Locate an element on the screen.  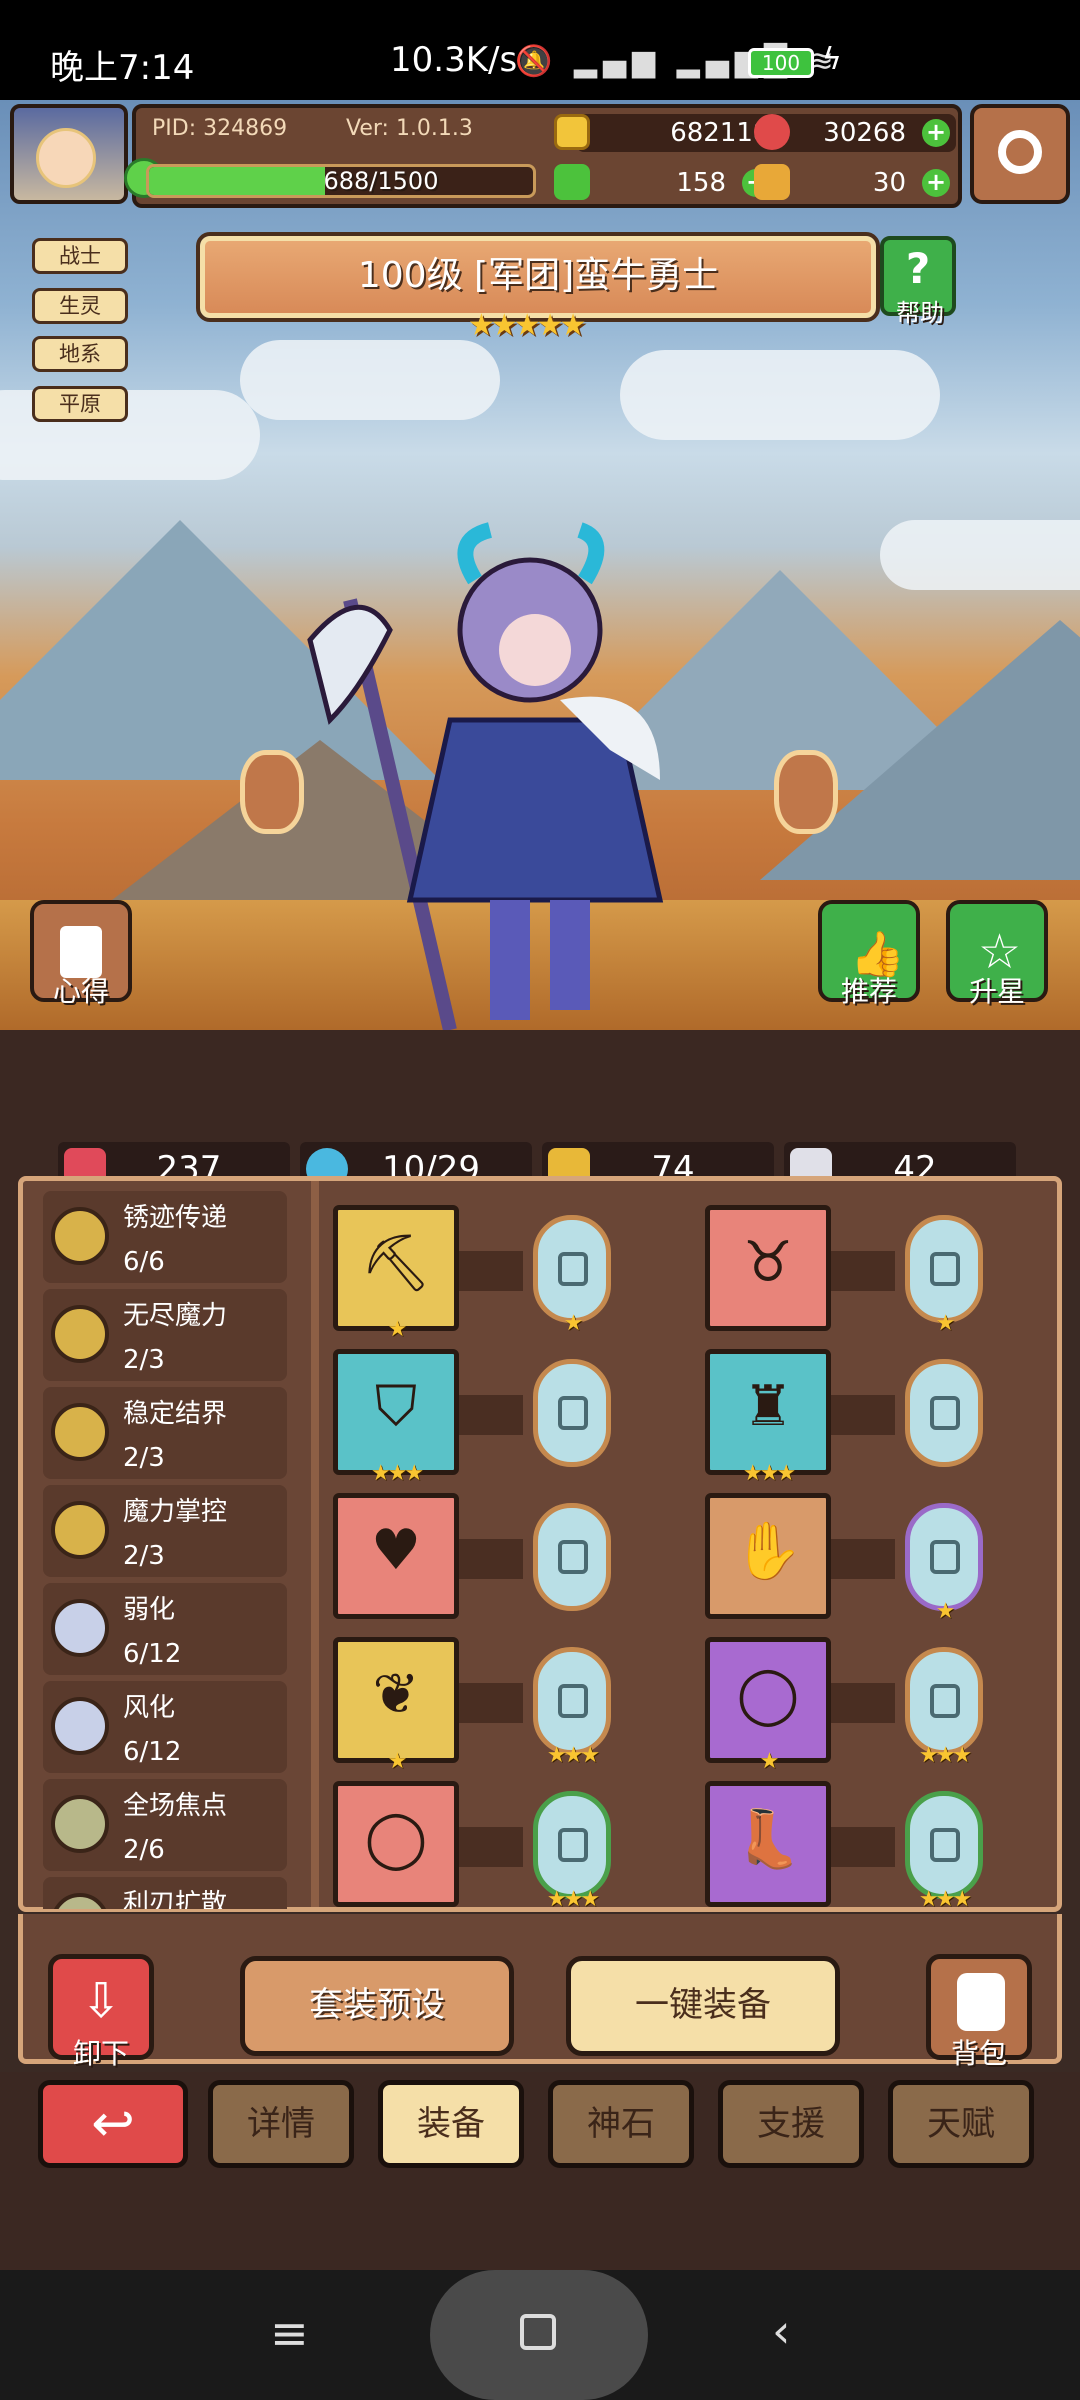
tag-terrain: 平原 is located at coordinates (80, 404).